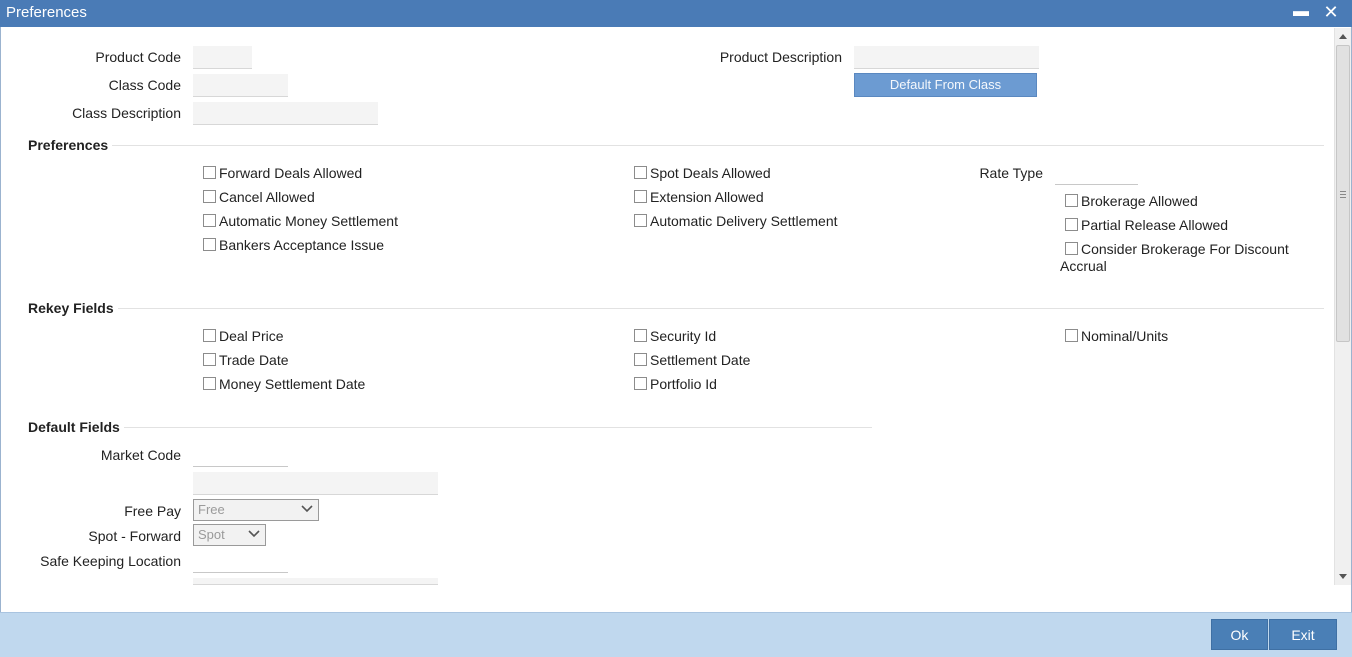  Describe the element at coordinates (292, 384) in the screenshot. I see `checkbox-label: Money Settlement Date` at that location.